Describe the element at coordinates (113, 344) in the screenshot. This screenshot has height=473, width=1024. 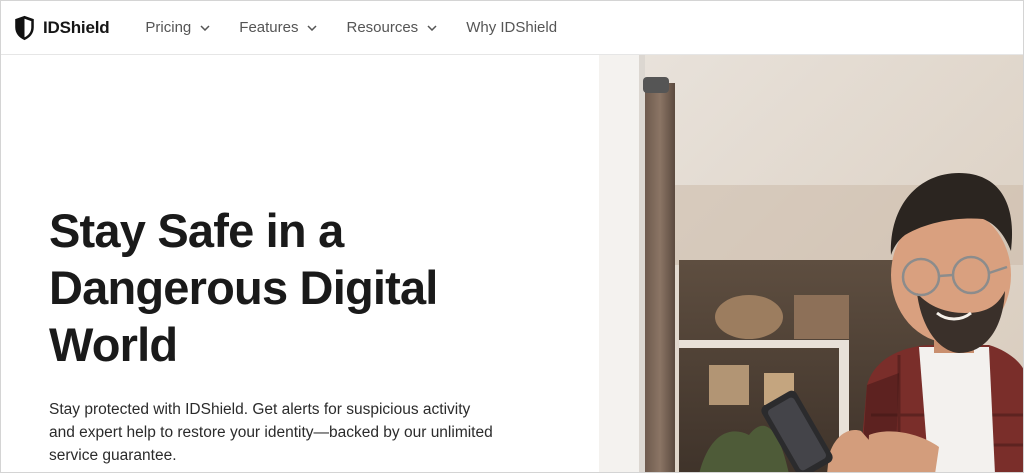
I see `headline-line: World` at that location.